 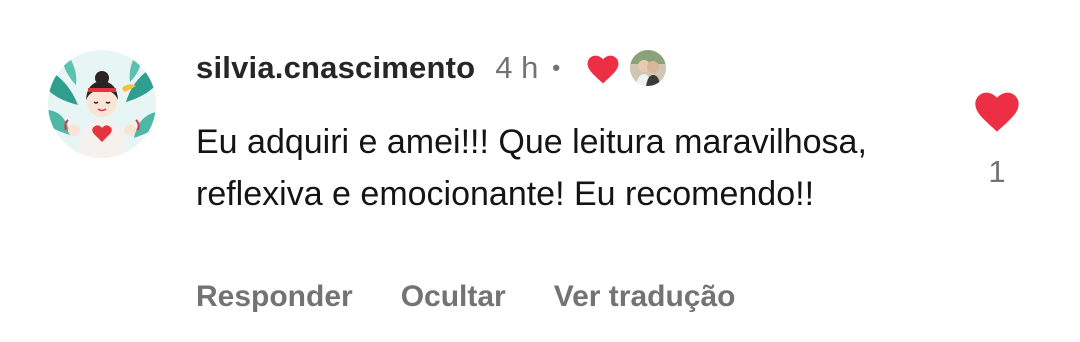 What do you see at coordinates (648, 68) in the screenshot?
I see `creator-avatar` at bounding box center [648, 68].